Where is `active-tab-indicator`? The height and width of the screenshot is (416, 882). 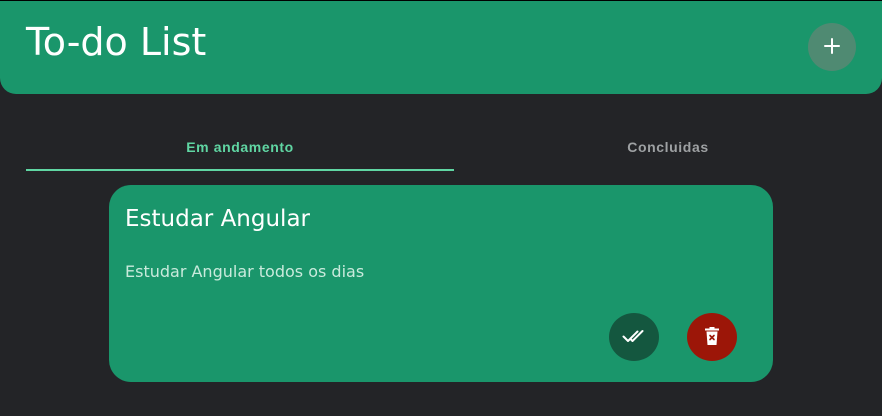 active-tab-indicator is located at coordinates (240, 170).